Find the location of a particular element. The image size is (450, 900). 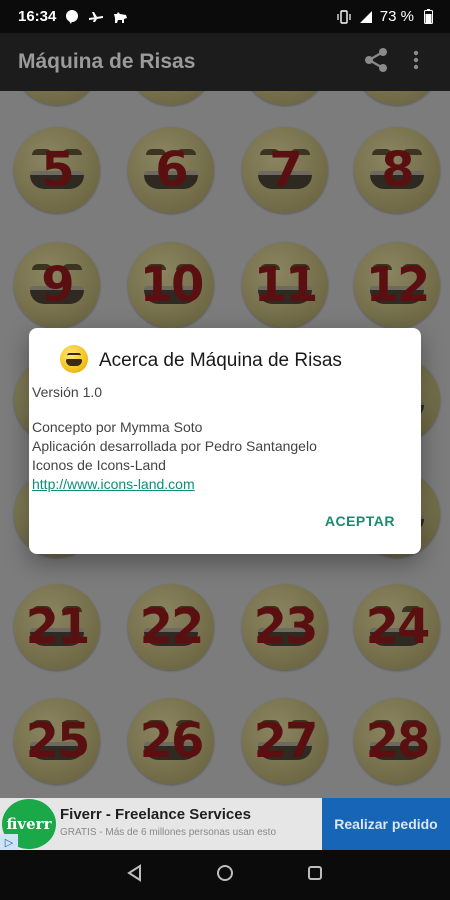

laugh-number: 26 is located at coordinates (172, 741).